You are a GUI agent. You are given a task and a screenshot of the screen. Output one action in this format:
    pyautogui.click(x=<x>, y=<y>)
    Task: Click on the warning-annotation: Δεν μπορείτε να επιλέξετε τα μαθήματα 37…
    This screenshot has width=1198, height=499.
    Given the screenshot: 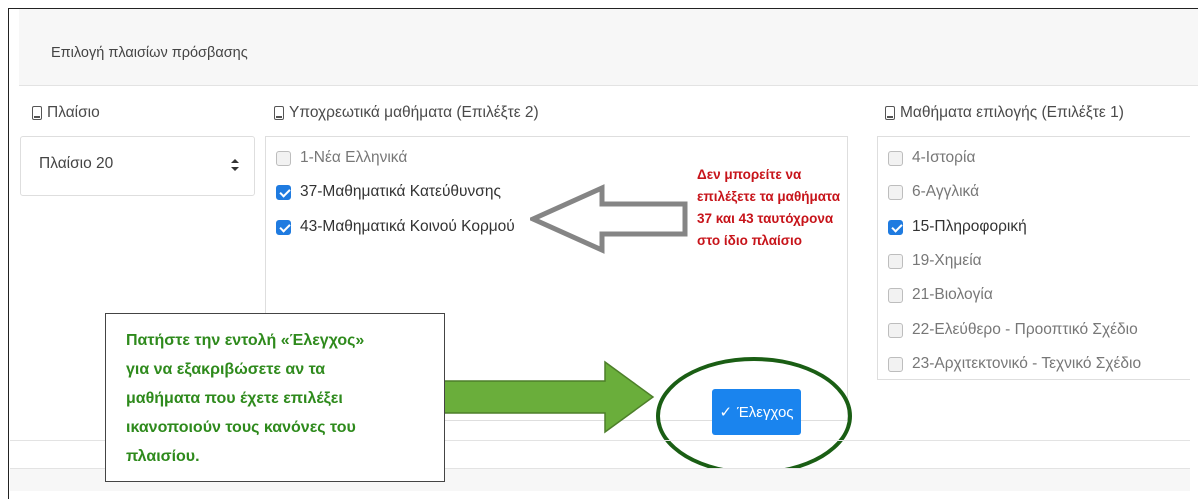 What is the action you would take?
    pyautogui.click(x=784, y=208)
    